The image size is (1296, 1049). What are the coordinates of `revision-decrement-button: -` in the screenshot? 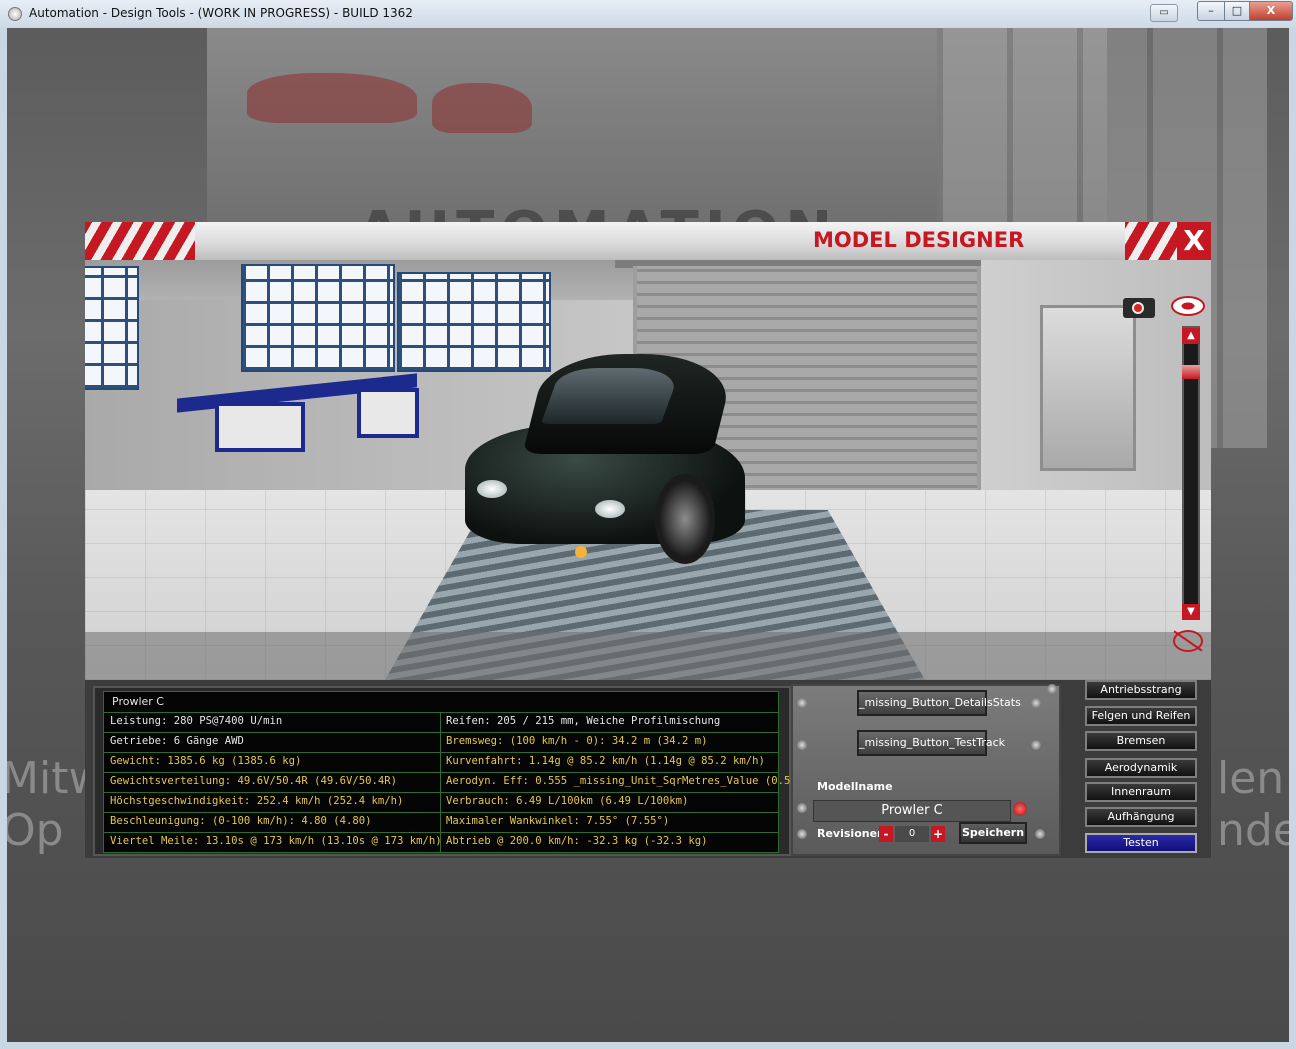 It's located at (886, 834).